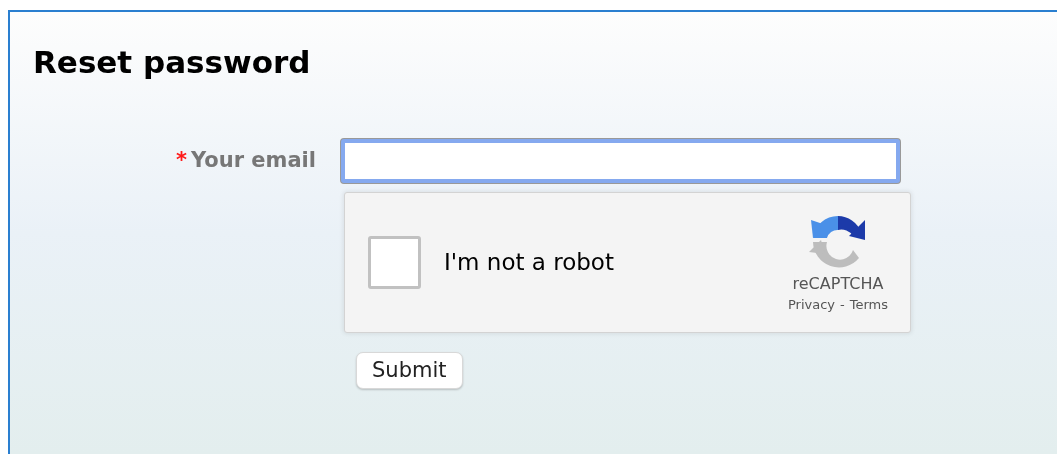  Describe the element at coordinates (529, 263) in the screenshot. I see `captcha-label: I'm not a robot` at that location.